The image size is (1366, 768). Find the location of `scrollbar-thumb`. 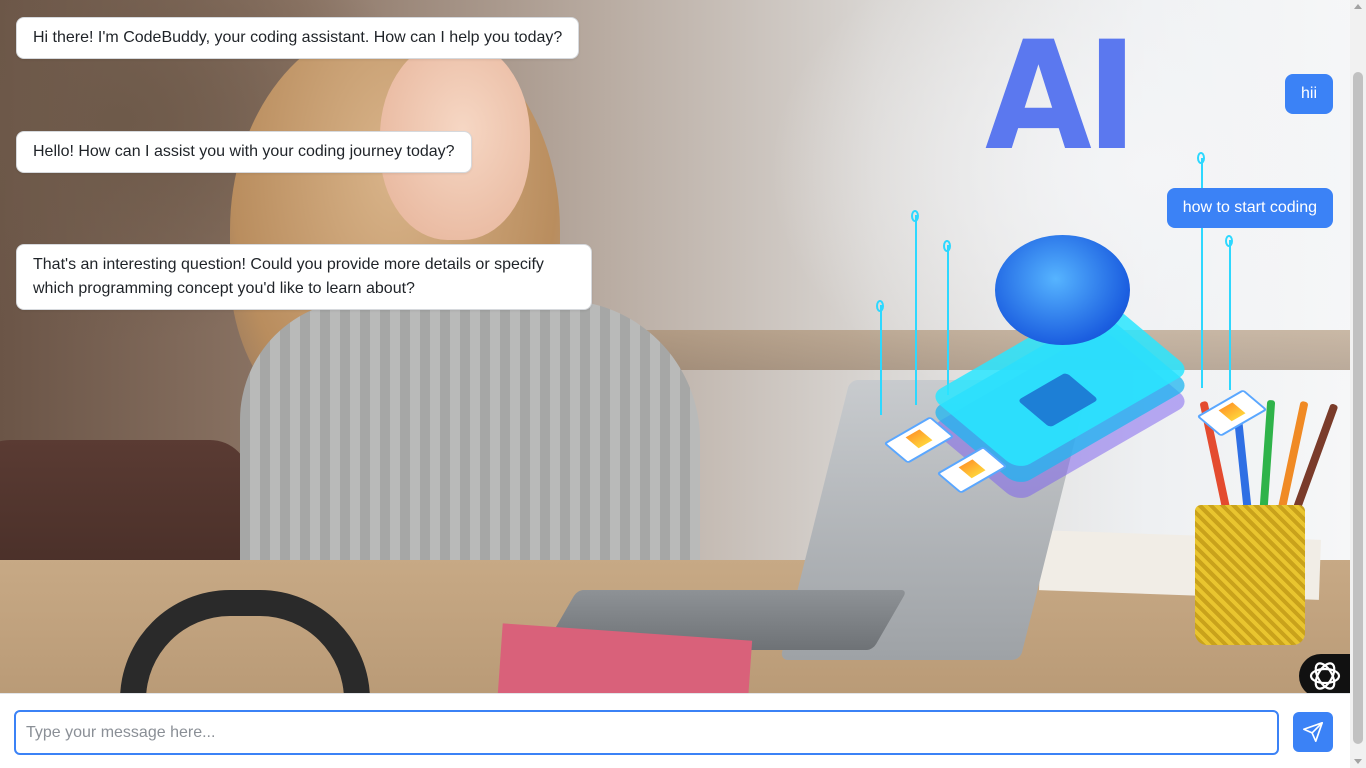

scrollbar-thumb is located at coordinates (1358, 408).